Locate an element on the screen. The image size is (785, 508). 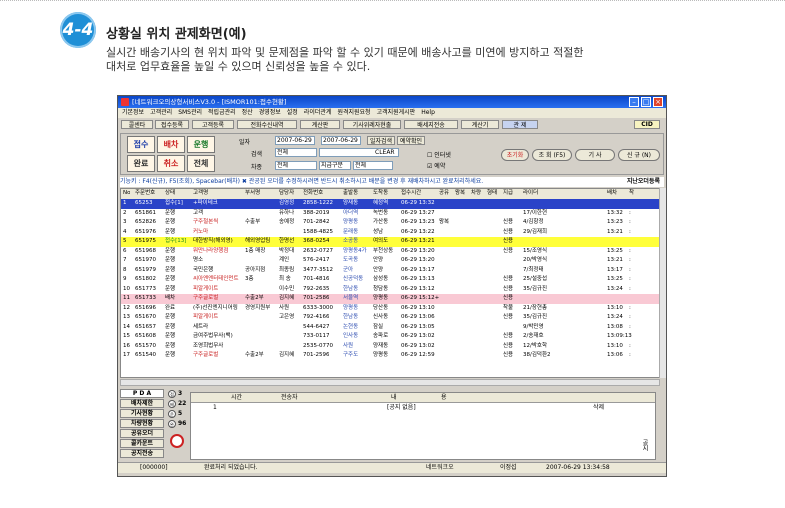
table-header-cell: 공유 is located at coordinates (444, 194).